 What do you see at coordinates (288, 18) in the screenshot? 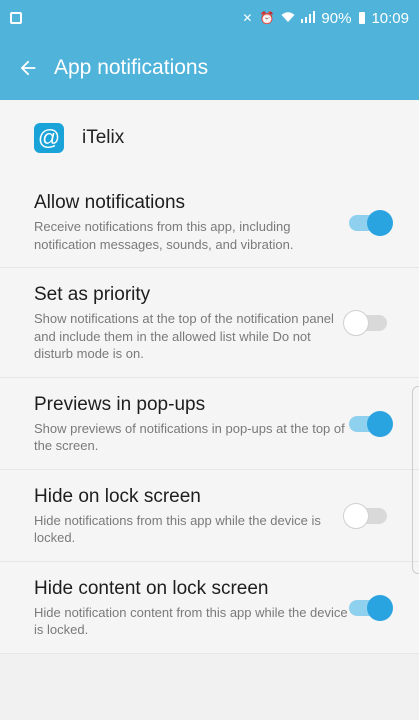
I see `wifi-icon` at bounding box center [288, 18].